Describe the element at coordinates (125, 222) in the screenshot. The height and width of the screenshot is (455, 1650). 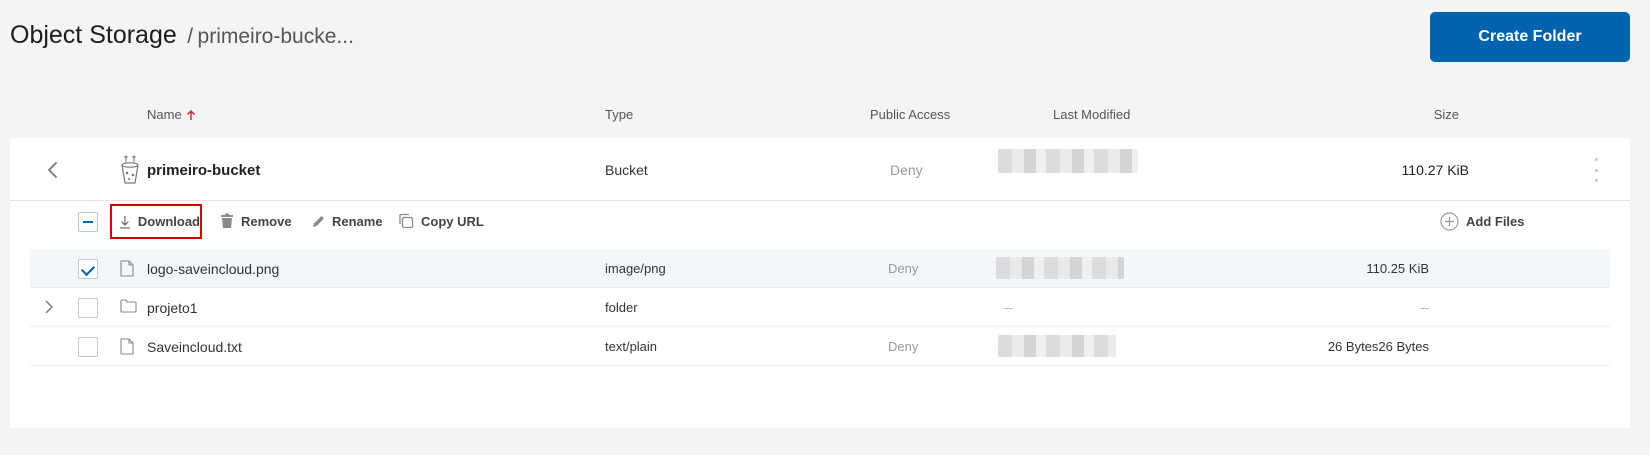
I see `download-icon` at that location.